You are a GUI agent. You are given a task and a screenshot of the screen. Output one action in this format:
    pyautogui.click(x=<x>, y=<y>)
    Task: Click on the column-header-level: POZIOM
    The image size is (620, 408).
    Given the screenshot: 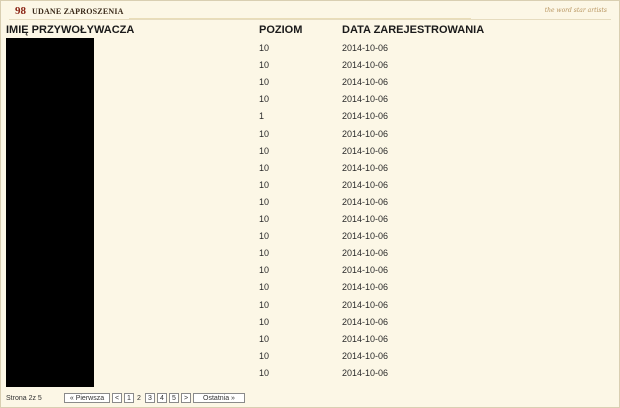 What is the action you would take?
    pyautogui.click(x=281, y=30)
    